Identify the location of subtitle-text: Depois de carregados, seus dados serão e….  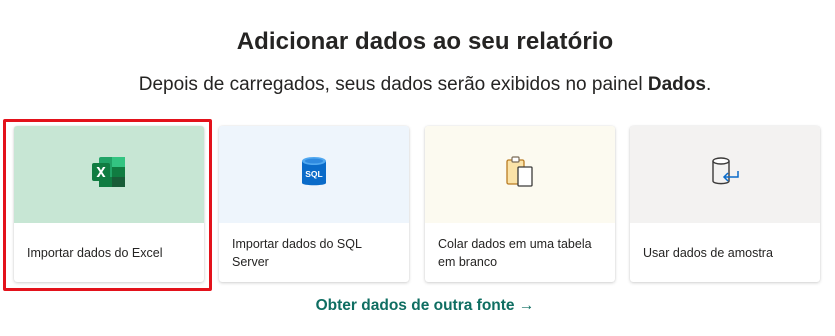
(390, 84).